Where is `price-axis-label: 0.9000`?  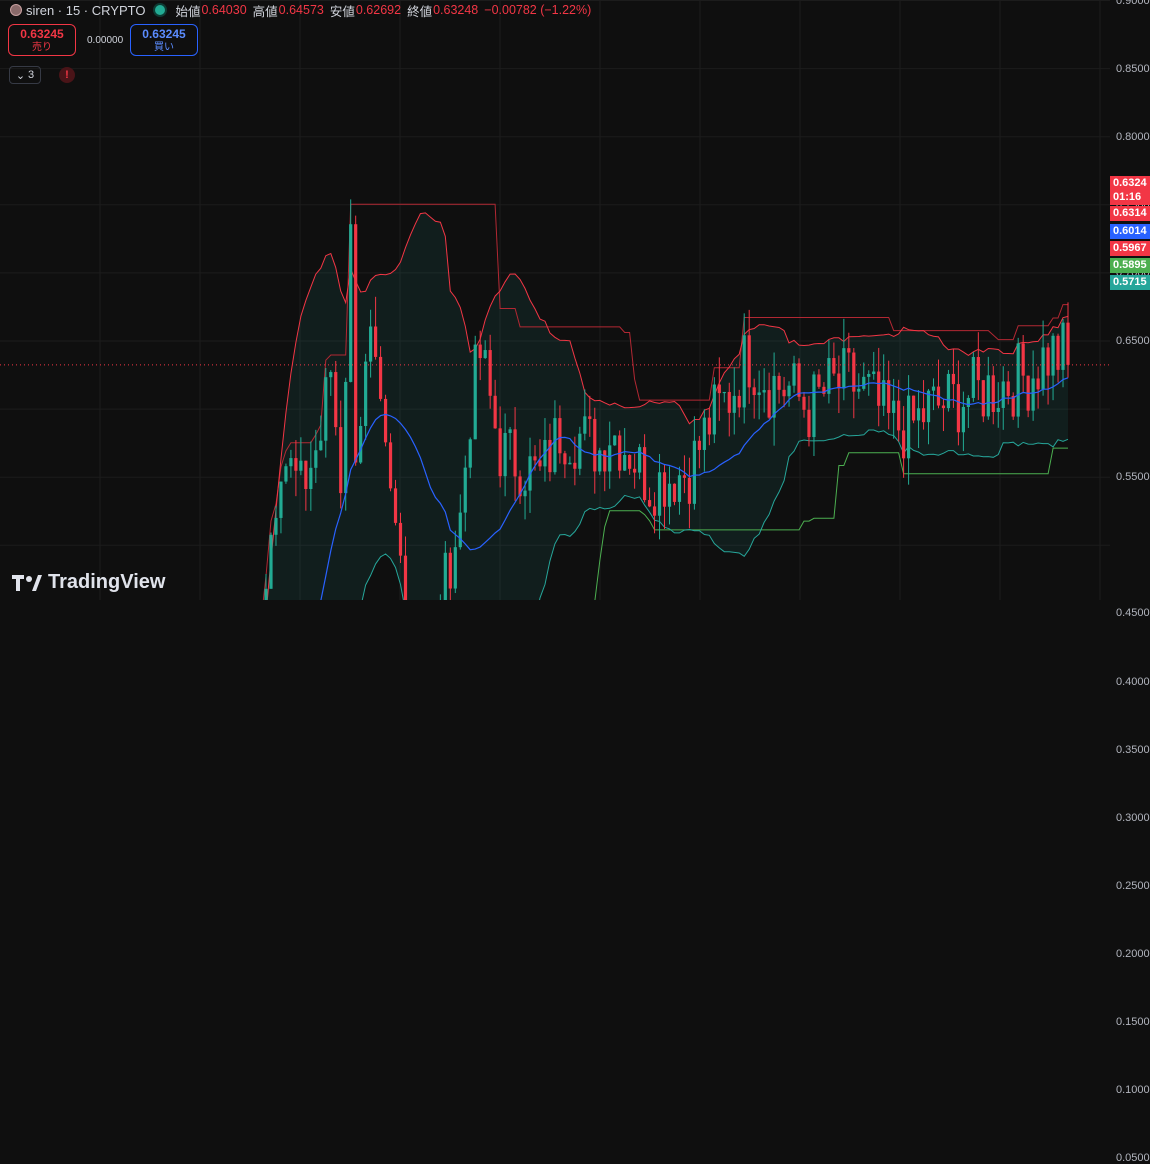 price-axis-label: 0.9000 is located at coordinates (1133, 3).